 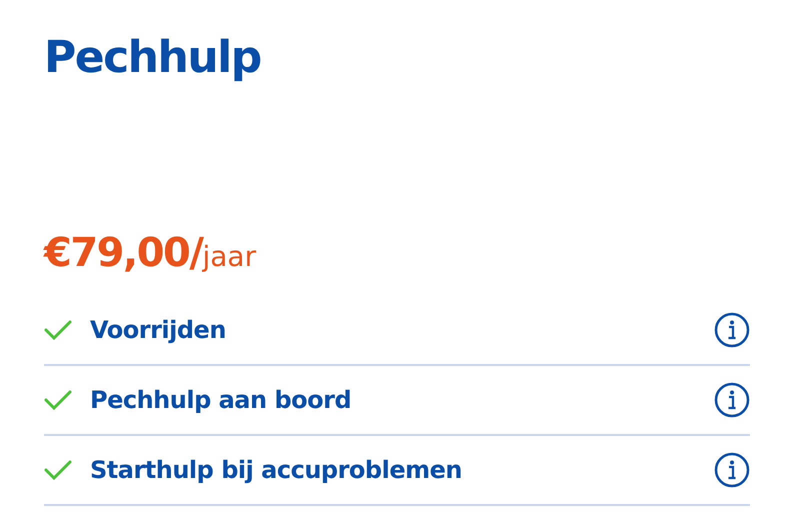 I want to click on price-amount: €79,00/, so click(x=123, y=253).